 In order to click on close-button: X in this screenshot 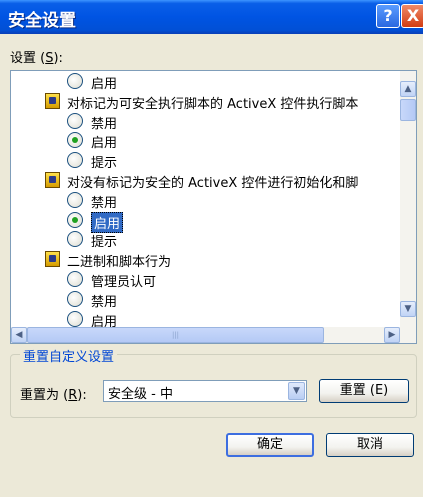, I will do `click(412, 16)`.